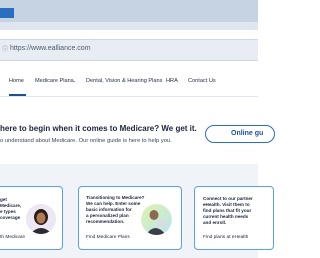 Image resolution: width=320 pixels, height=258 pixels. Describe the element at coordinates (225, 237) in the screenshot. I see `card-3-link: Find plans at eHealth` at that location.